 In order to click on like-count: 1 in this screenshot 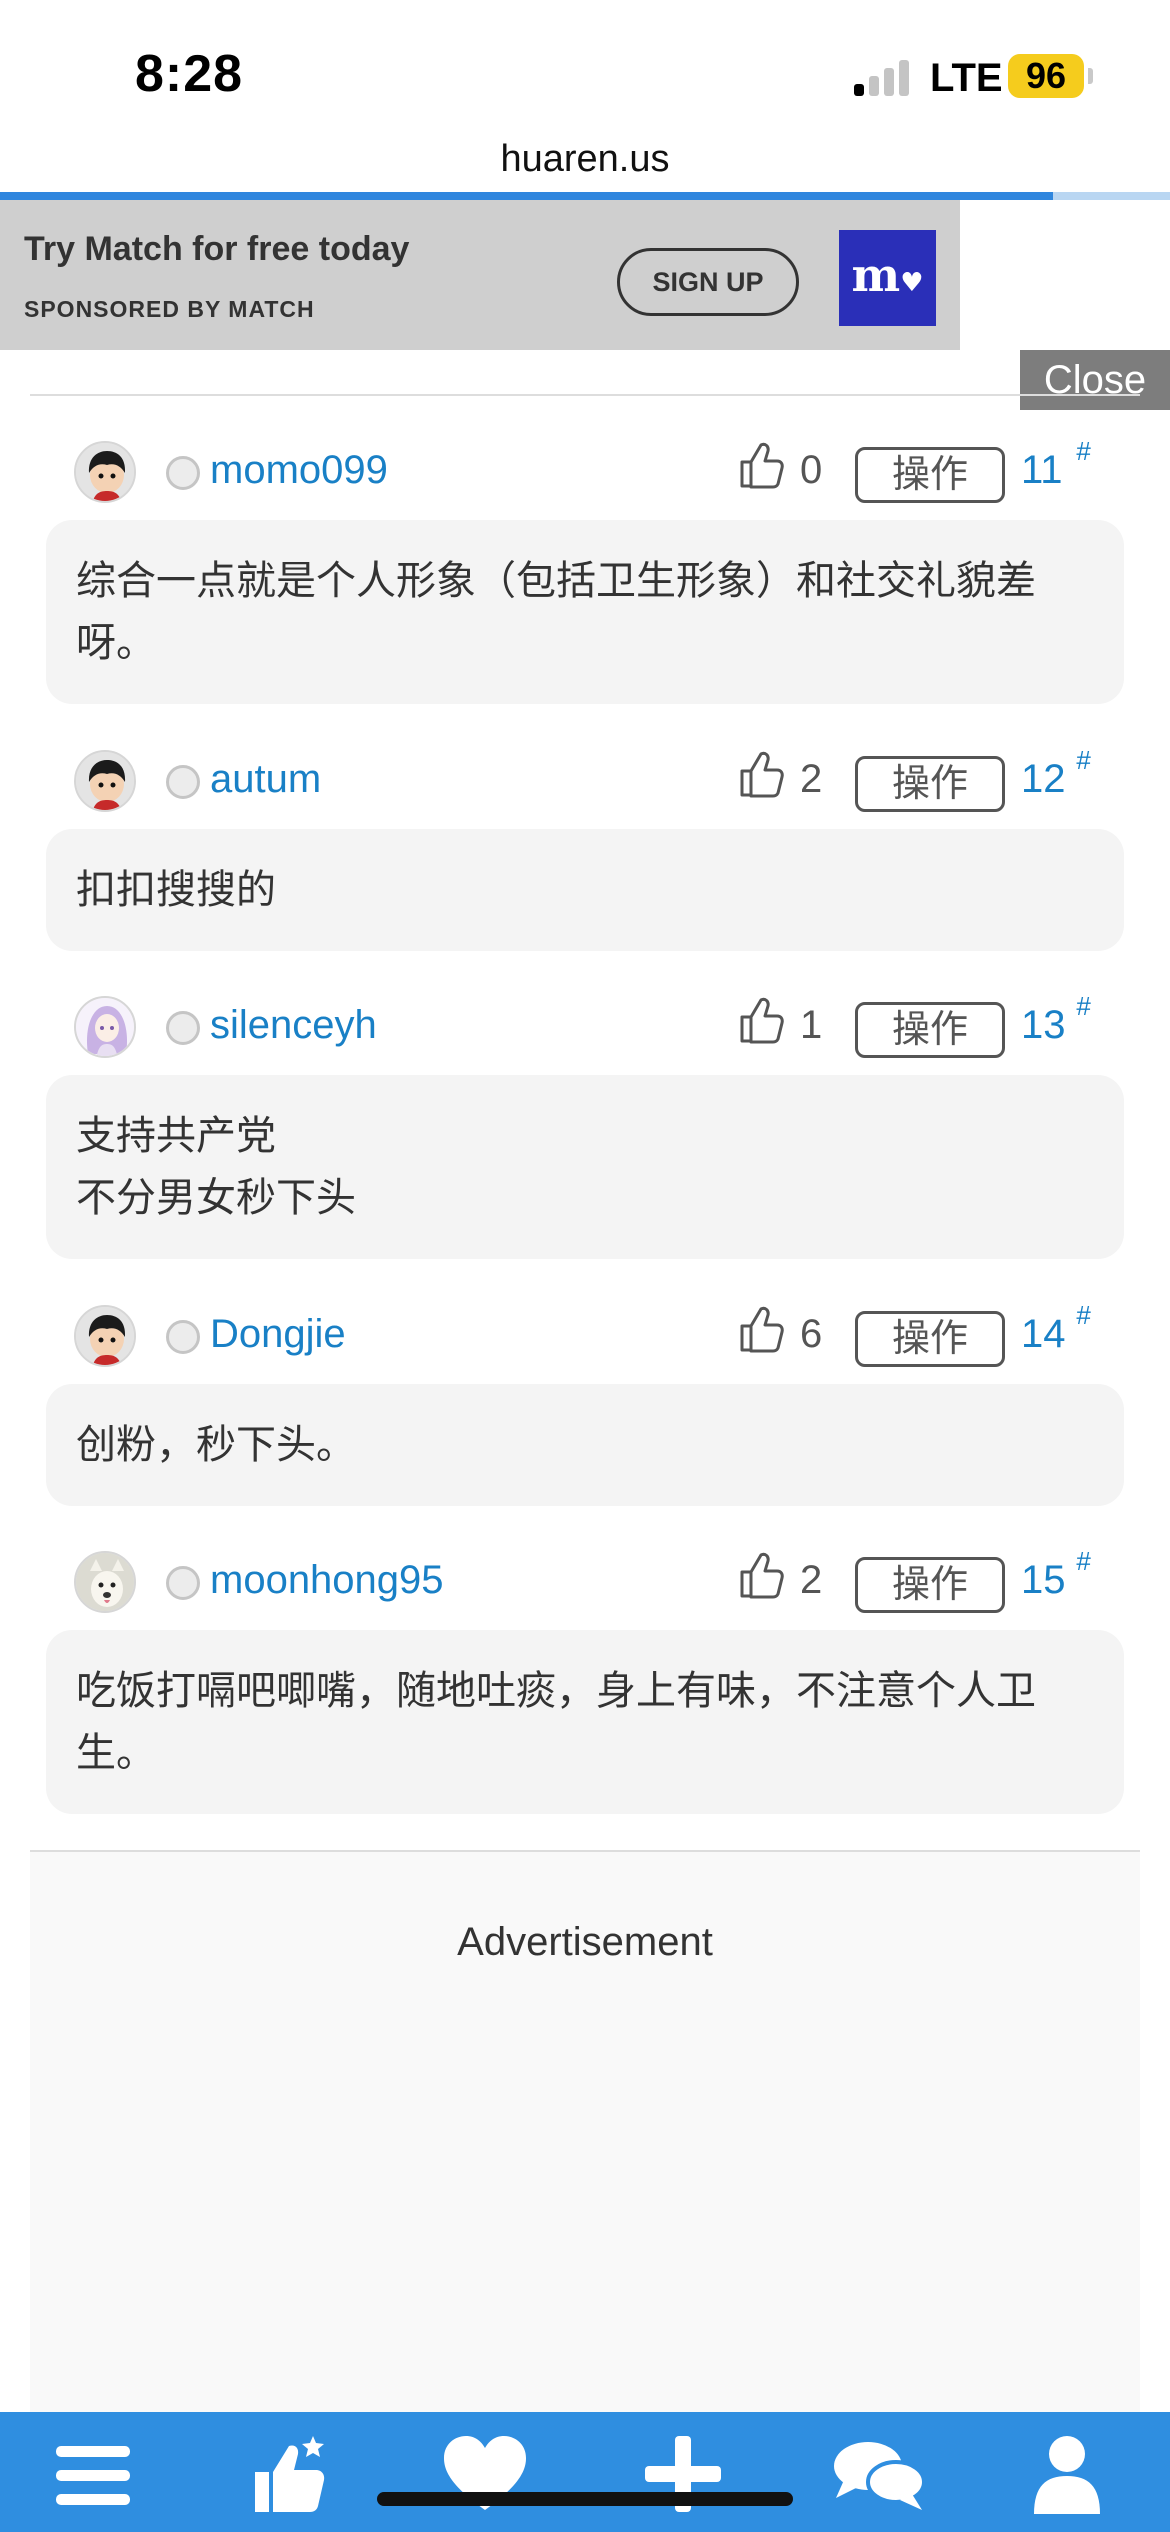, I will do `click(811, 1025)`.